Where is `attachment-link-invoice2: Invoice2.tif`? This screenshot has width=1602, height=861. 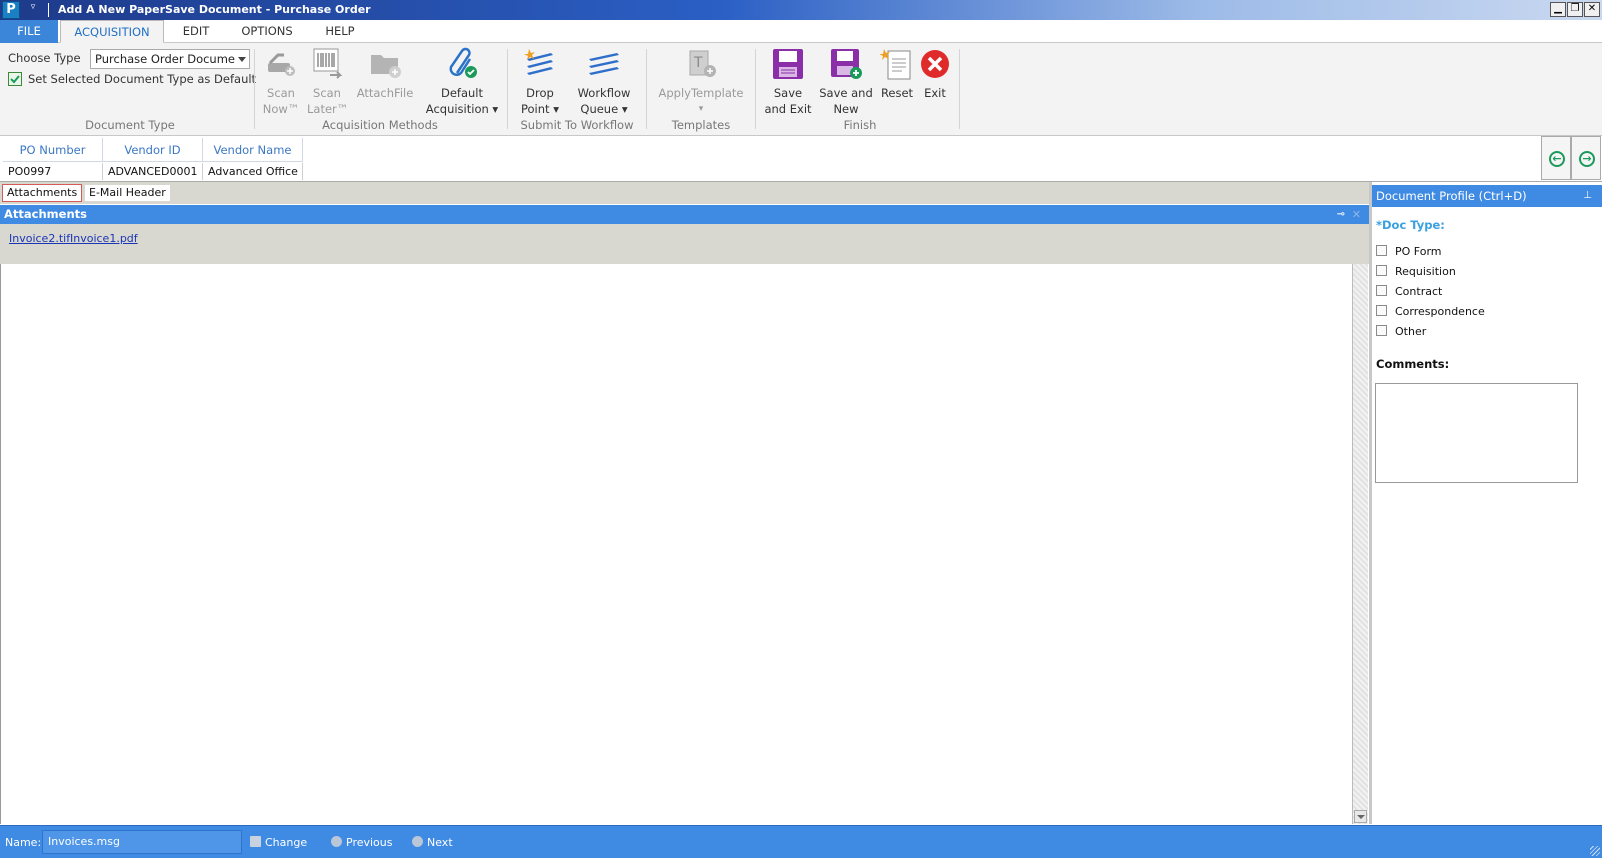 attachment-link-invoice2: Invoice2.tif is located at coordinates (39, 238).